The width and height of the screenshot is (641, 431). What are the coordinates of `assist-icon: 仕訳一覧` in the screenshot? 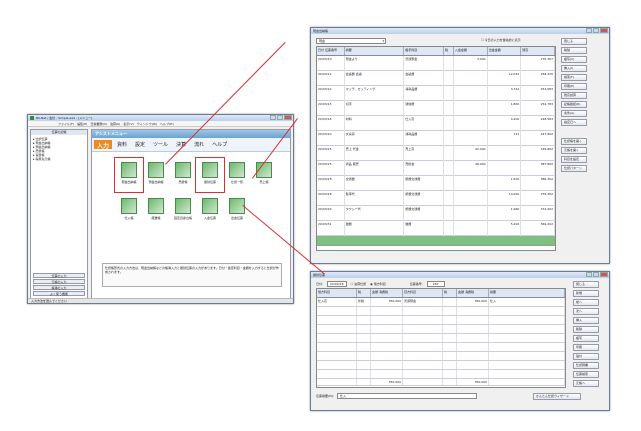 It's located at (237, 175).